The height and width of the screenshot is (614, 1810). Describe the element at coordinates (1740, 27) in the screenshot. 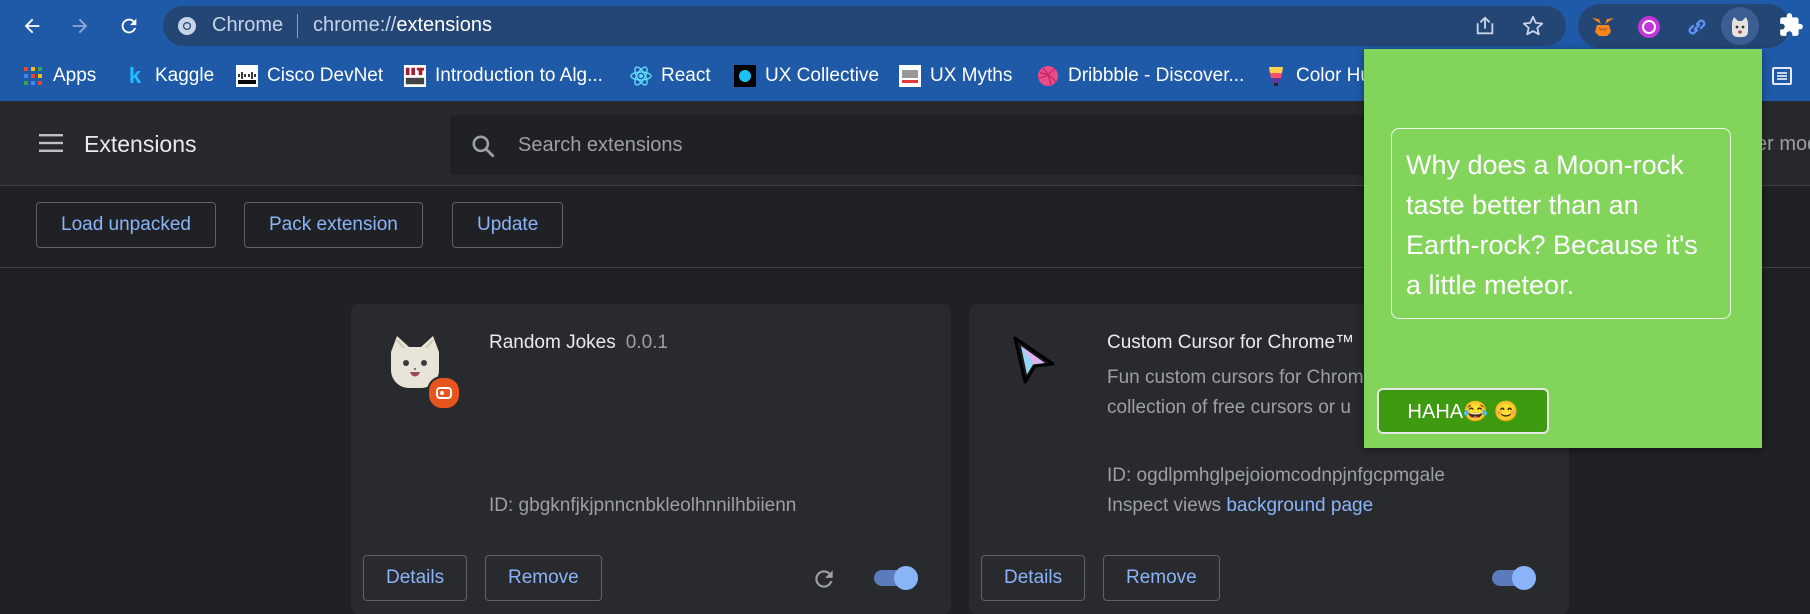

I see `cat-extension-icon` at that location.